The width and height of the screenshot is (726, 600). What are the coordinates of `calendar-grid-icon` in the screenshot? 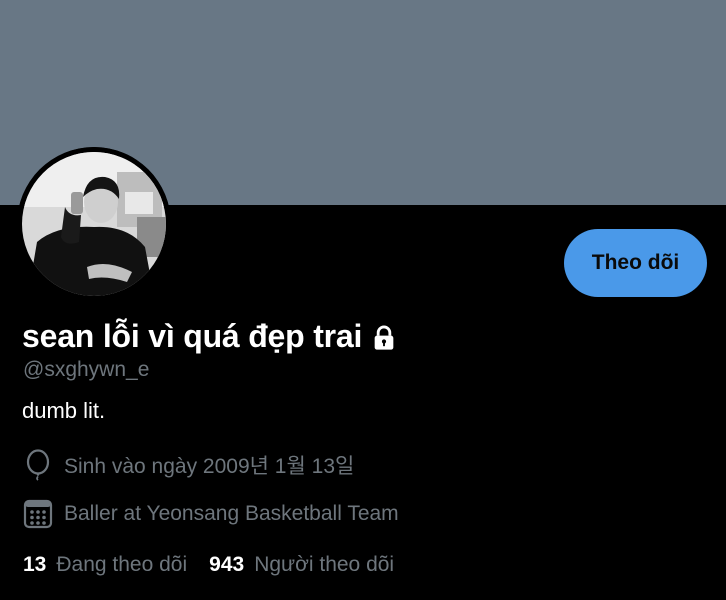 It's located at (38, 514).